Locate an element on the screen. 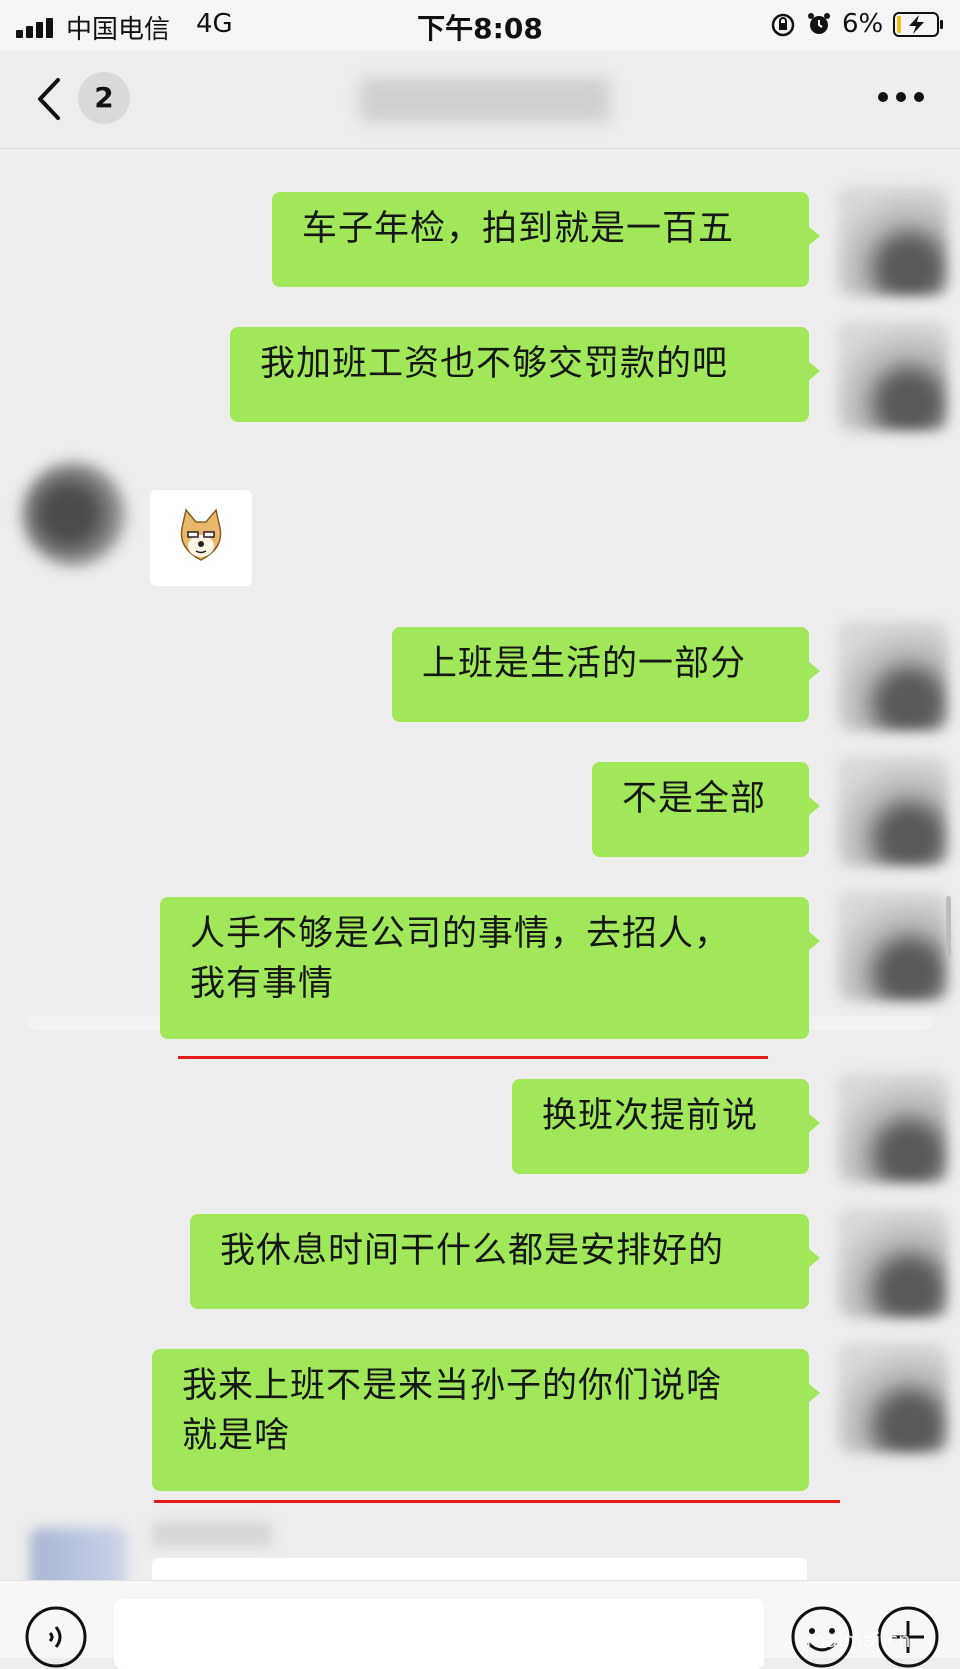 This screenshot has width=960, height=1669. chevron-left-icon is located at coordinates (50, 99).